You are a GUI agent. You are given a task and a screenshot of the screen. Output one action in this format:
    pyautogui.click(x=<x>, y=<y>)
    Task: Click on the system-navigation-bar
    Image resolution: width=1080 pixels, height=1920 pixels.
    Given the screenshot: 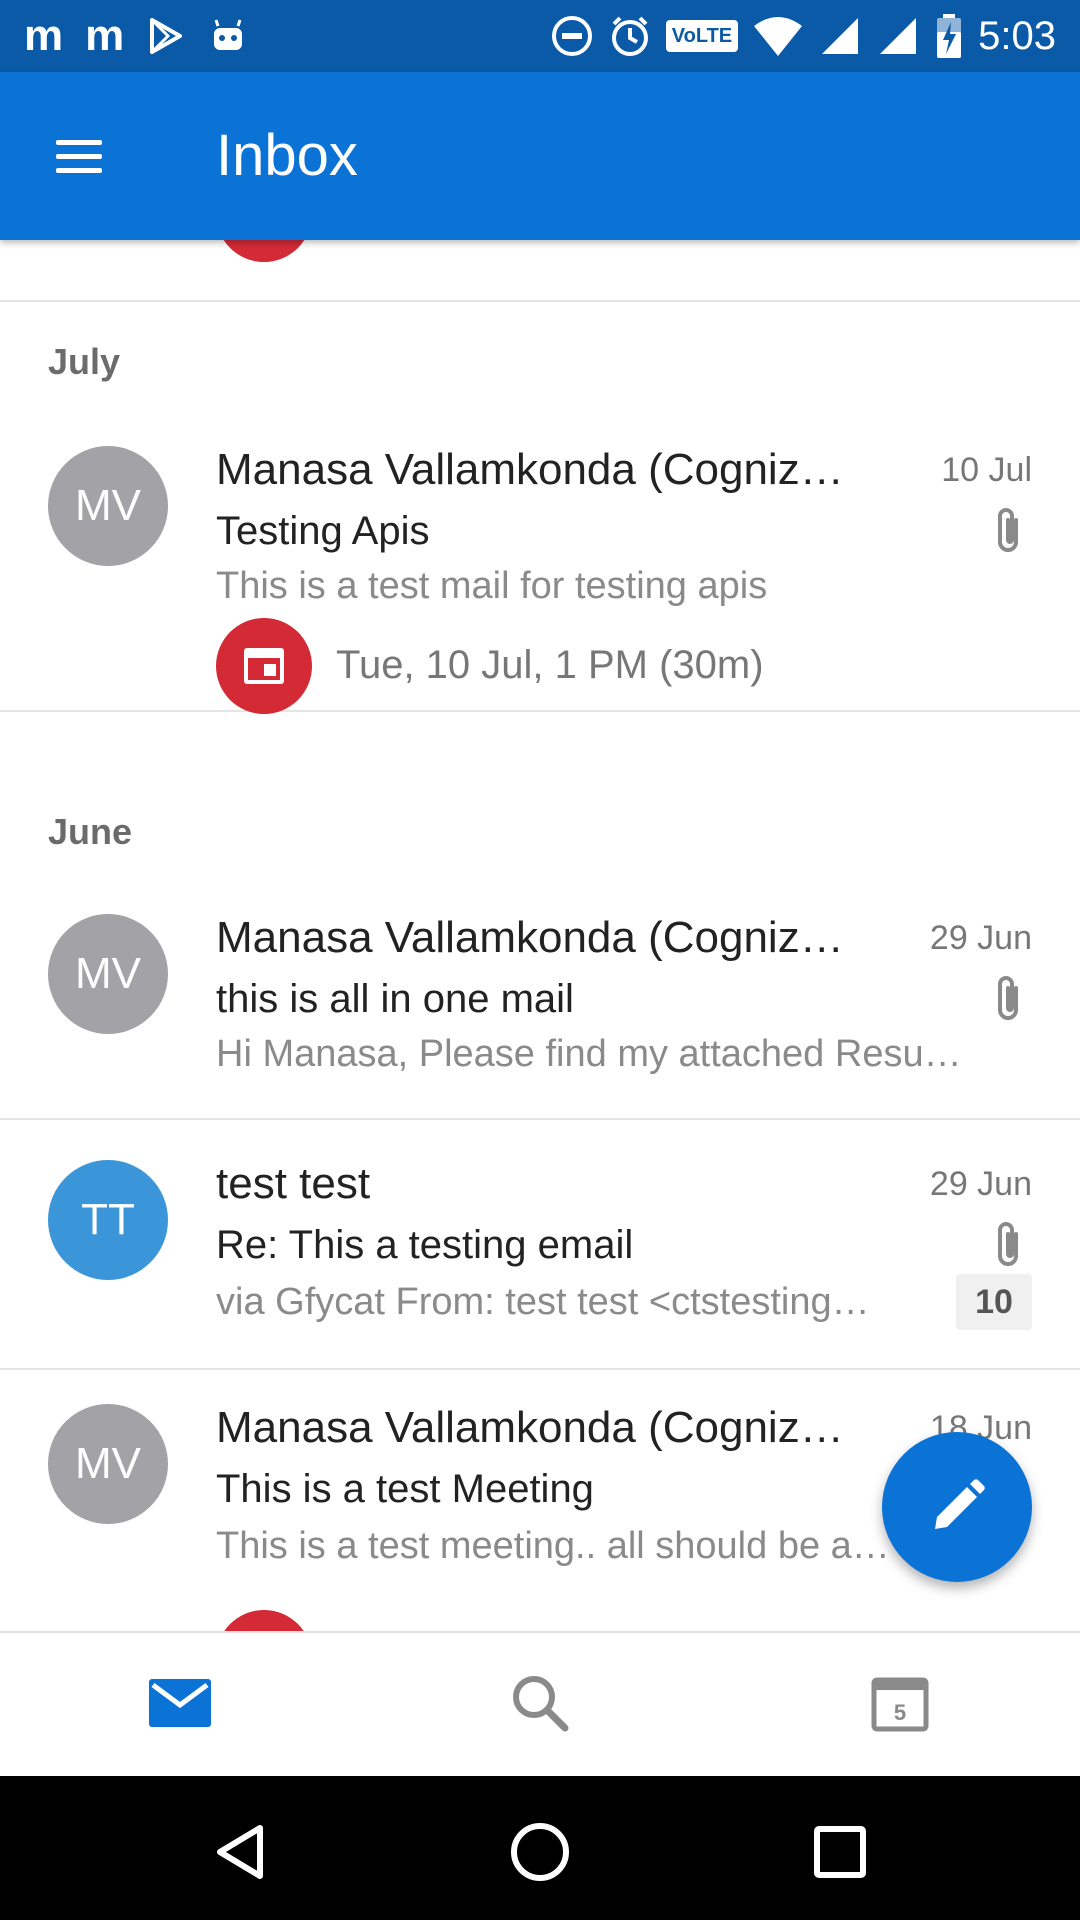 What is the action you would take?
    pyautogui.click(x=540, y=1848)
    